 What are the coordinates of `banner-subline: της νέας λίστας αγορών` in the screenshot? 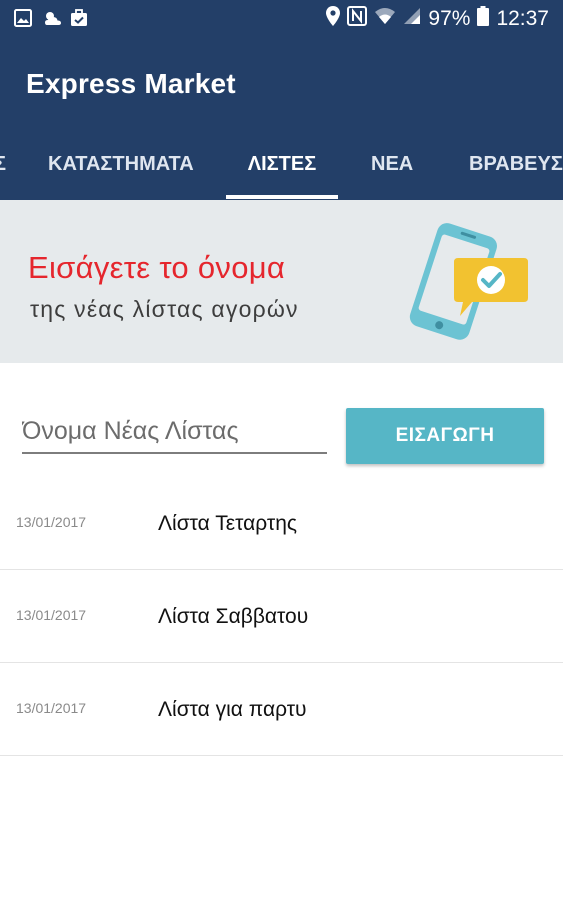 It's located at (164, 309).